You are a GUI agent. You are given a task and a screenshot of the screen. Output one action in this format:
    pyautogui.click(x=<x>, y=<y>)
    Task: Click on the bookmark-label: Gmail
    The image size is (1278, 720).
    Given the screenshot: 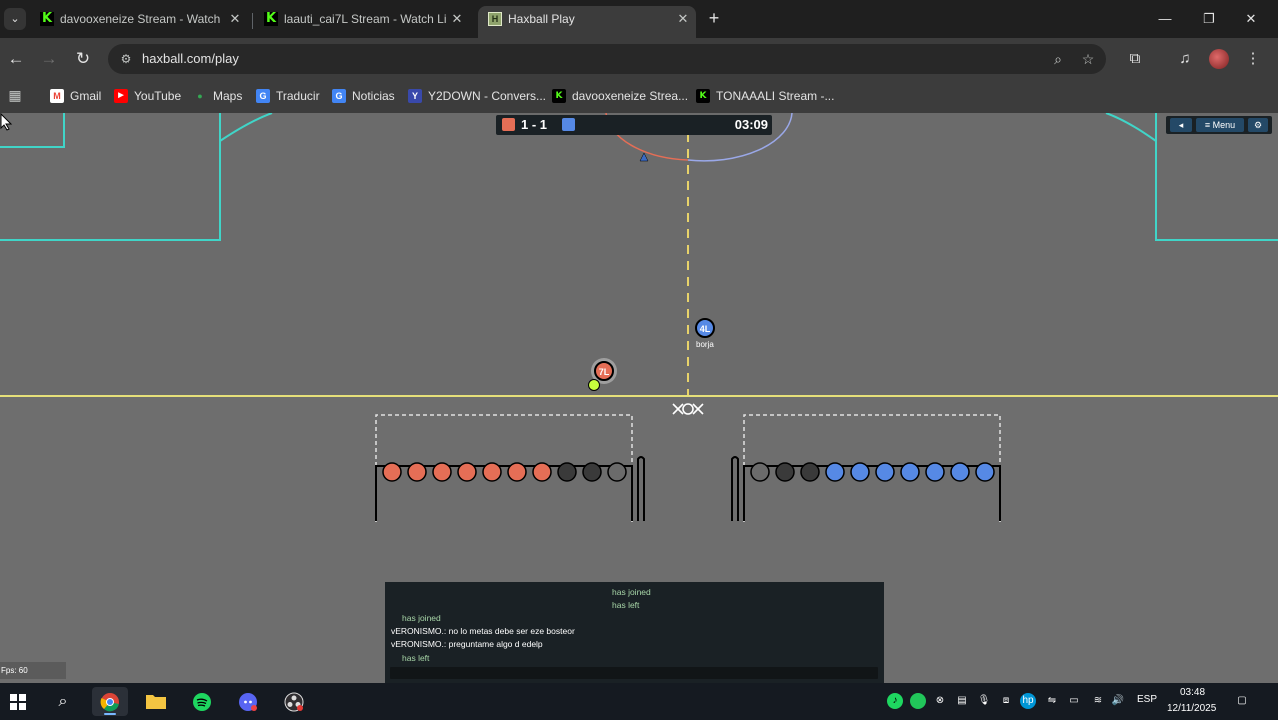 What is the action you would take?
    pyautogui.click(x=86, y=96)
    